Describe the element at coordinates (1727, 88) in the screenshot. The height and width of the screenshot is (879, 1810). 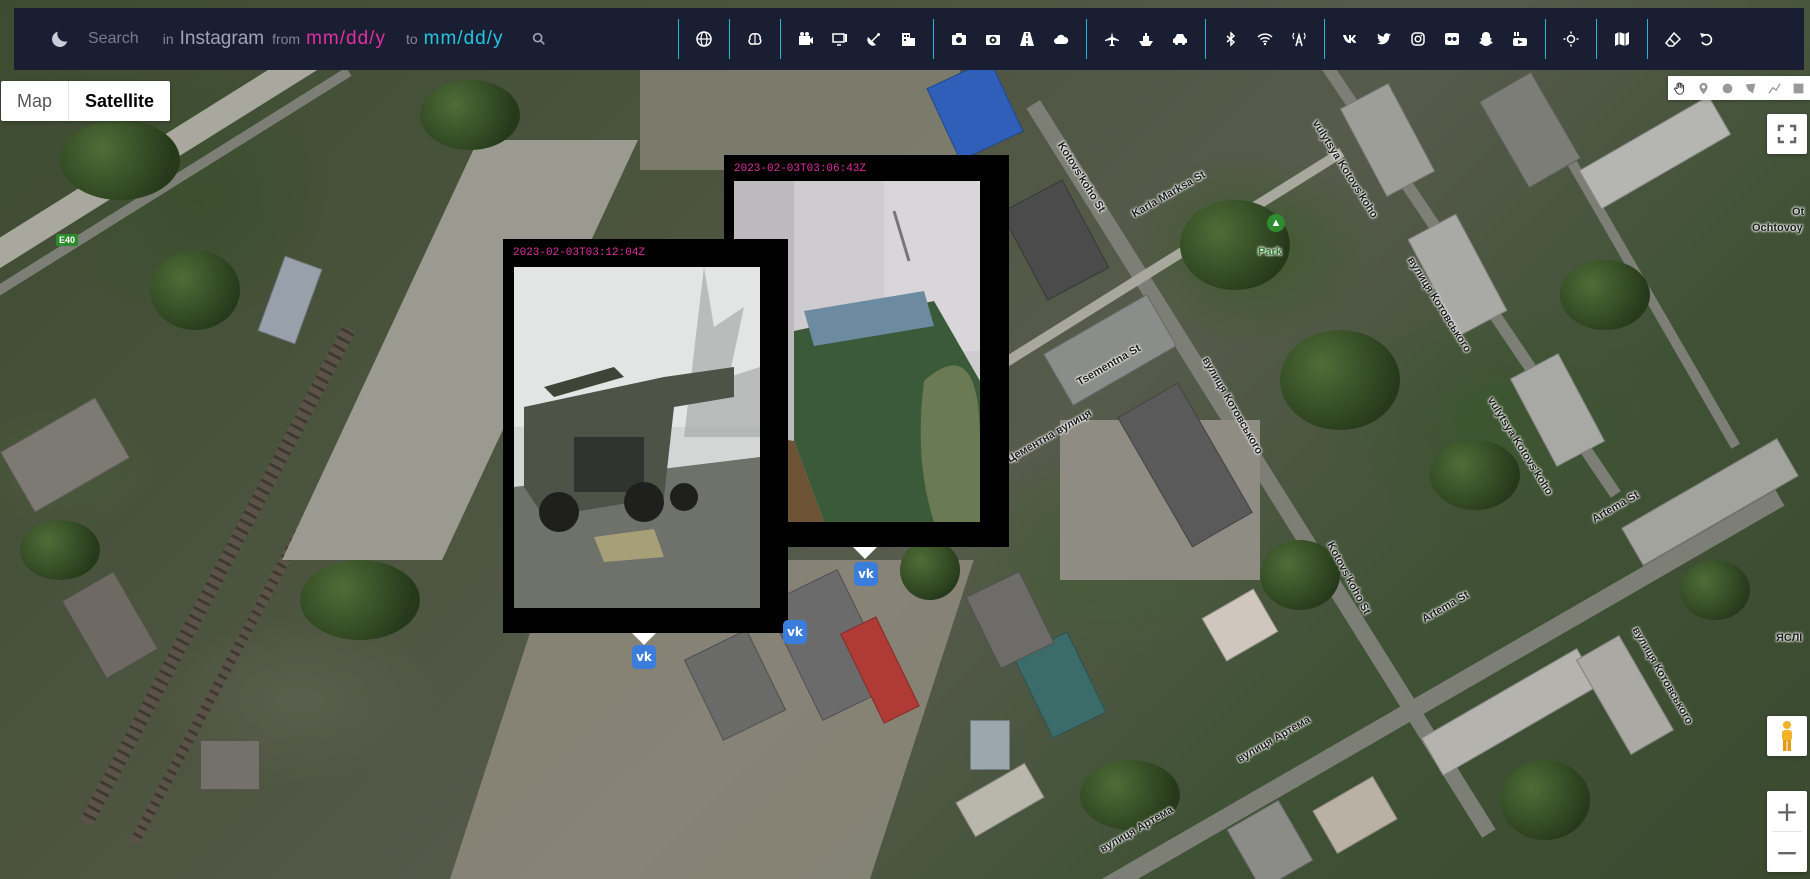
I see `circle-tool-button` at that location.